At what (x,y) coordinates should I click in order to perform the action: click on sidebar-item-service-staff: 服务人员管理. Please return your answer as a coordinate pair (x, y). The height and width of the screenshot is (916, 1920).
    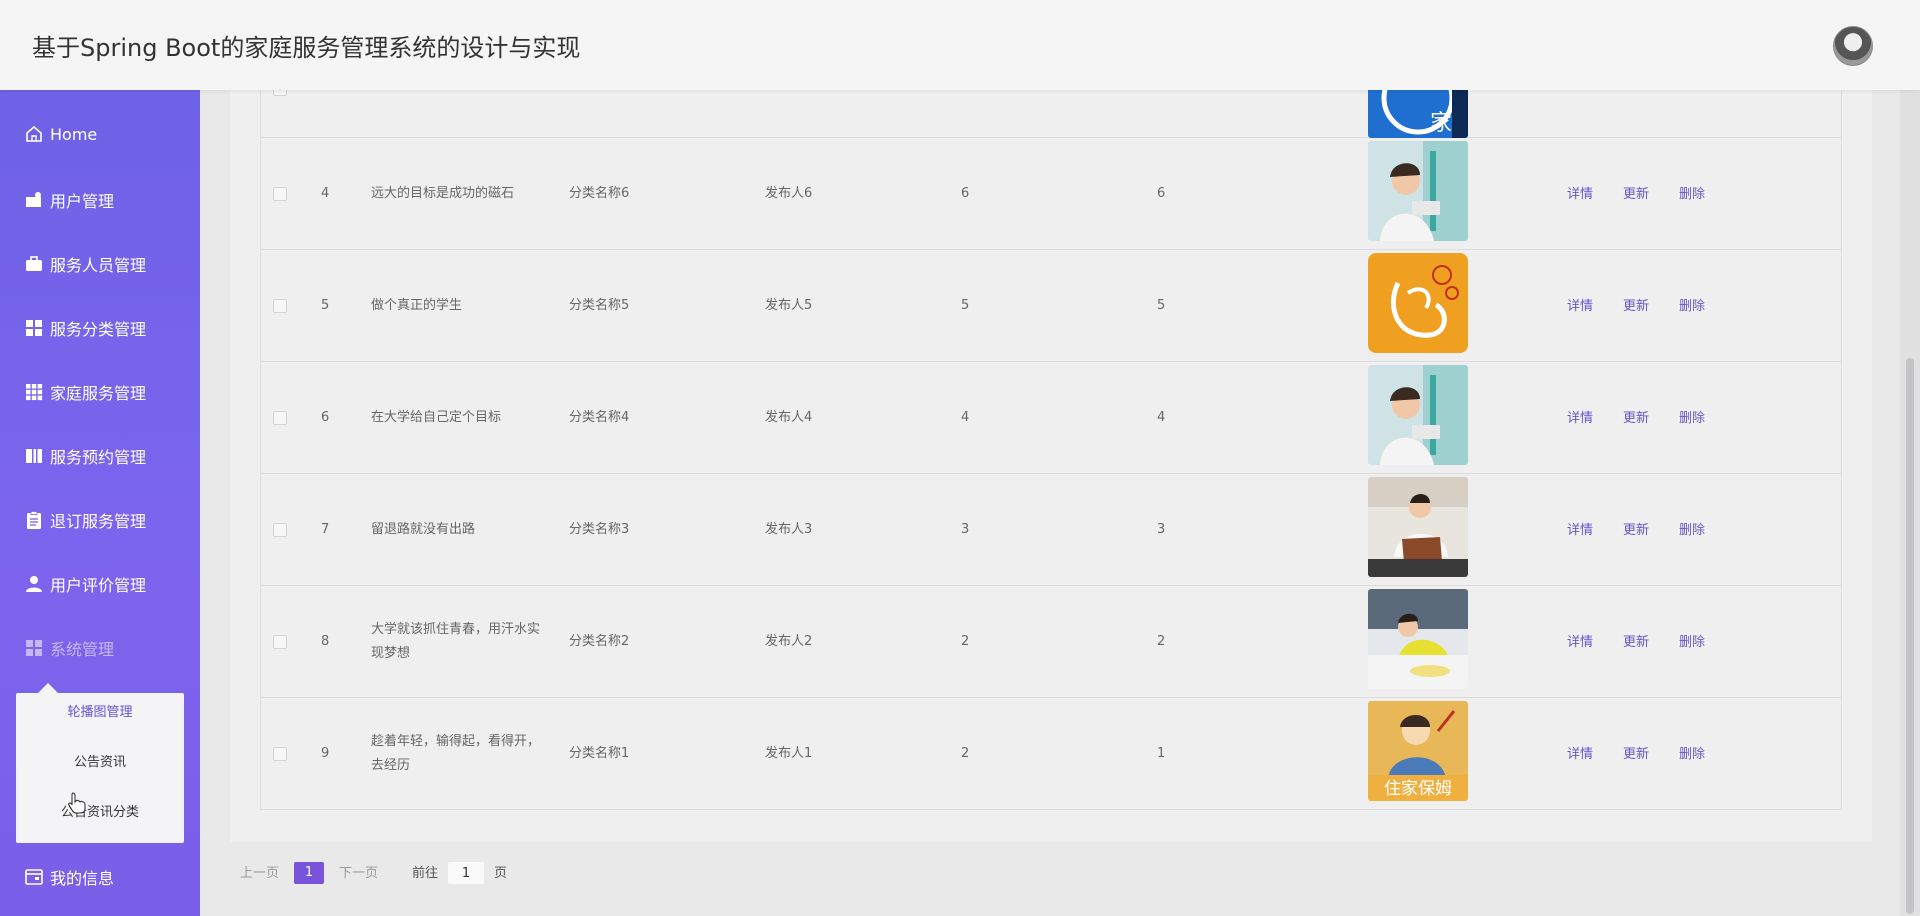
    Looking at the image, I should click on (100, 264).